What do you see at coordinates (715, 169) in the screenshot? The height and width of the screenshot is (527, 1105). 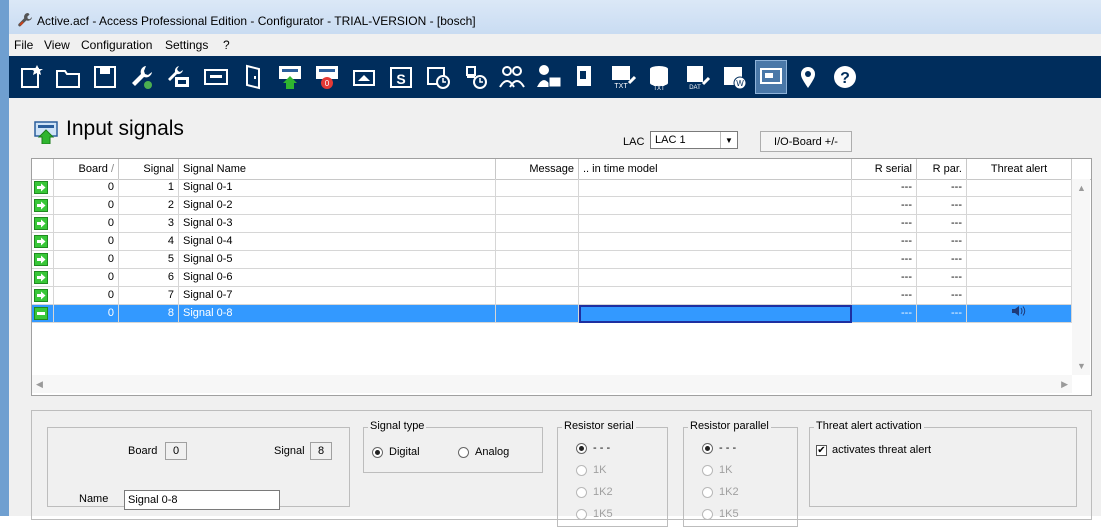 I see `column-header-time-model: .. in time model` at bounding box center [715, 169].